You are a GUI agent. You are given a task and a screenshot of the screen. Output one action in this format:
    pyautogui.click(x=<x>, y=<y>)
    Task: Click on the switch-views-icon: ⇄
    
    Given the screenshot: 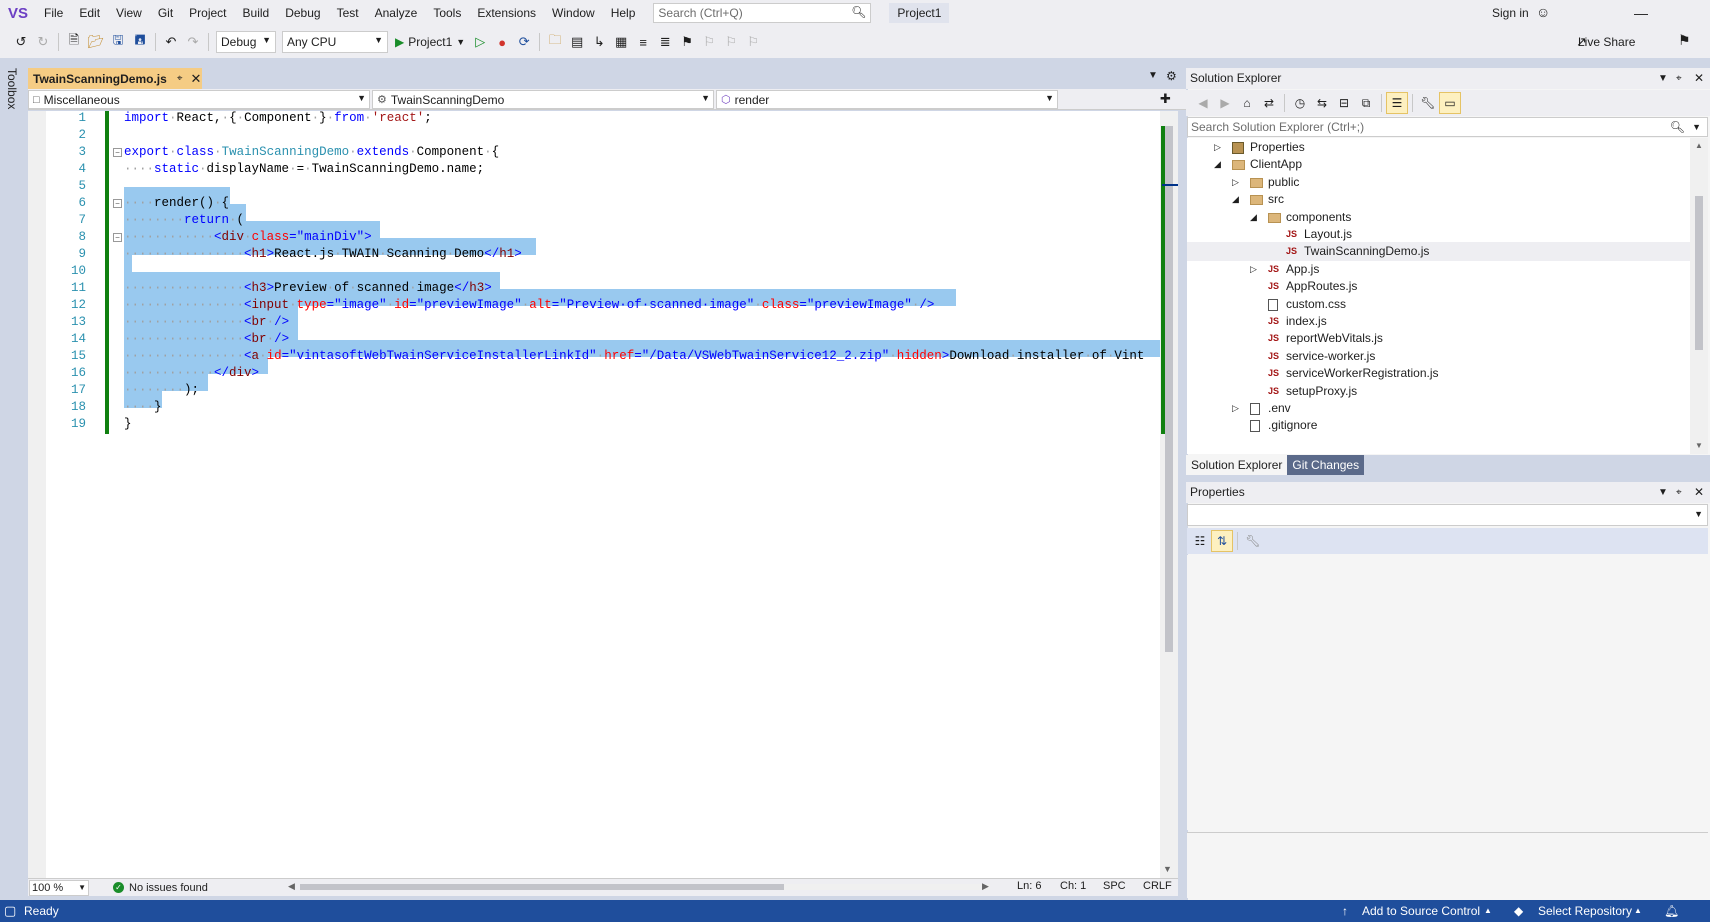 What is the action you would take?
    pyautogui.click(x=1269, y=103)
    